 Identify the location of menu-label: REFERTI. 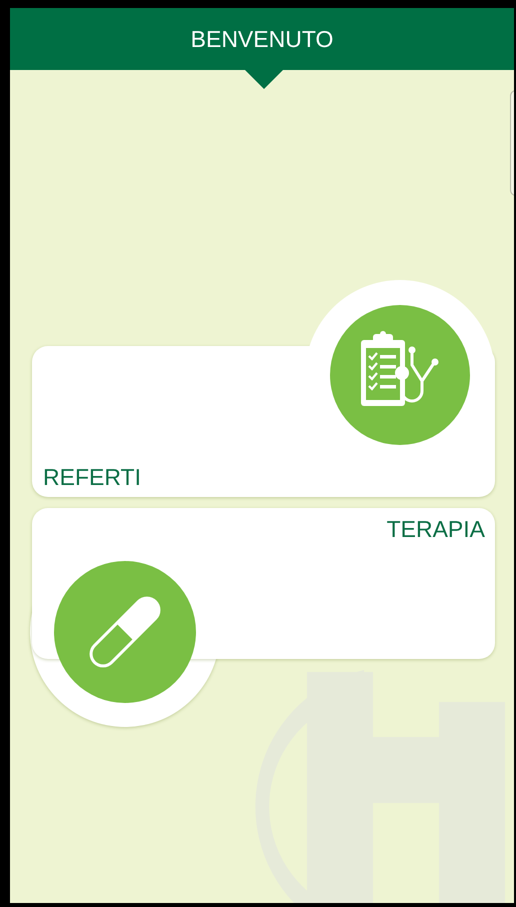
(92, 477).